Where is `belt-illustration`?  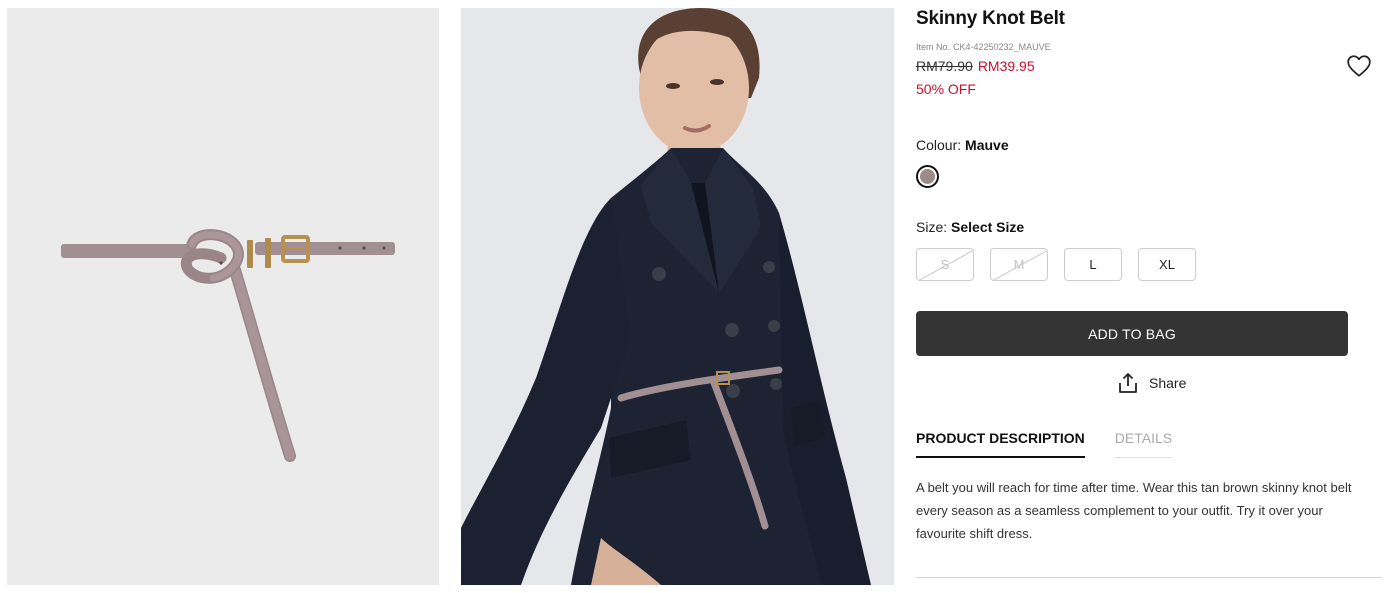
belt-illustration is located at coordinates (228, 345).